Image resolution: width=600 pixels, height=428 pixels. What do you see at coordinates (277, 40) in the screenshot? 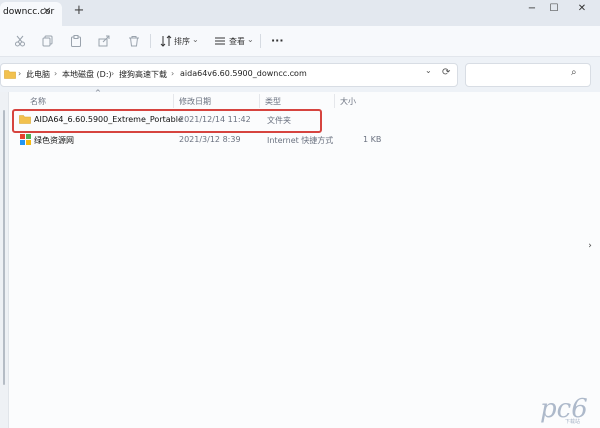
I see `more-options-button: ···` at bounding box center [277, 40].